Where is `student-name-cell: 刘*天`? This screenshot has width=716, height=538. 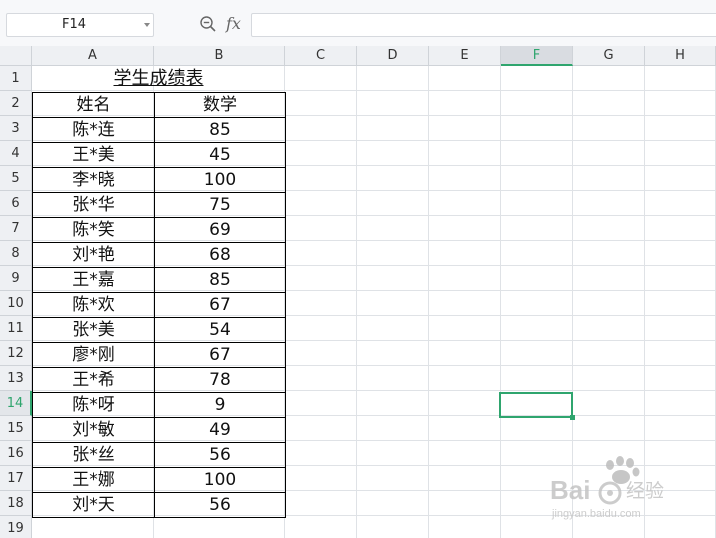
student-name-cell: 刘*天 is located at coordinates (93, 505).